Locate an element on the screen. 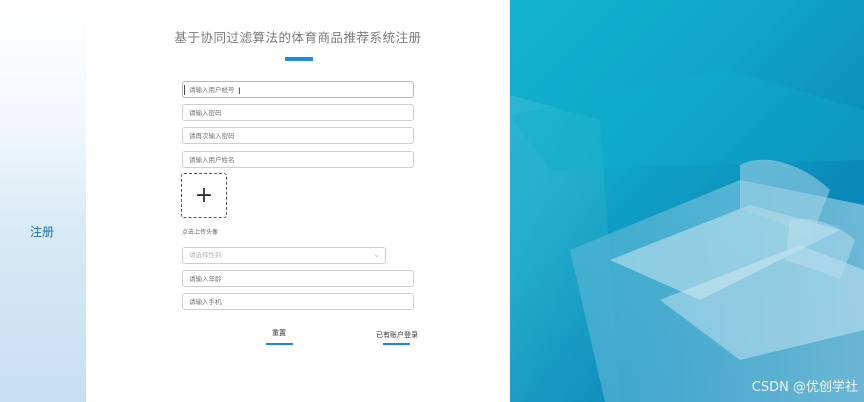  login-underline is located at coordinates (396, 344).